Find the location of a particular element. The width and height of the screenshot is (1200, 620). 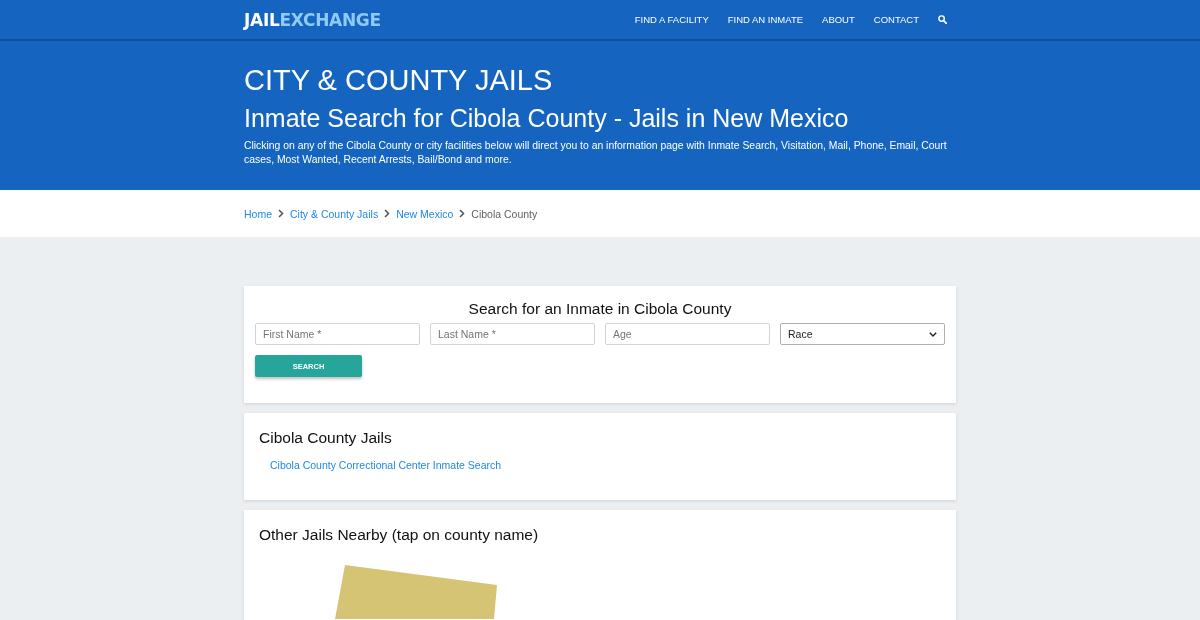

page-title: CITY & COUNTY JAILS is located at coordinates (399, 80).